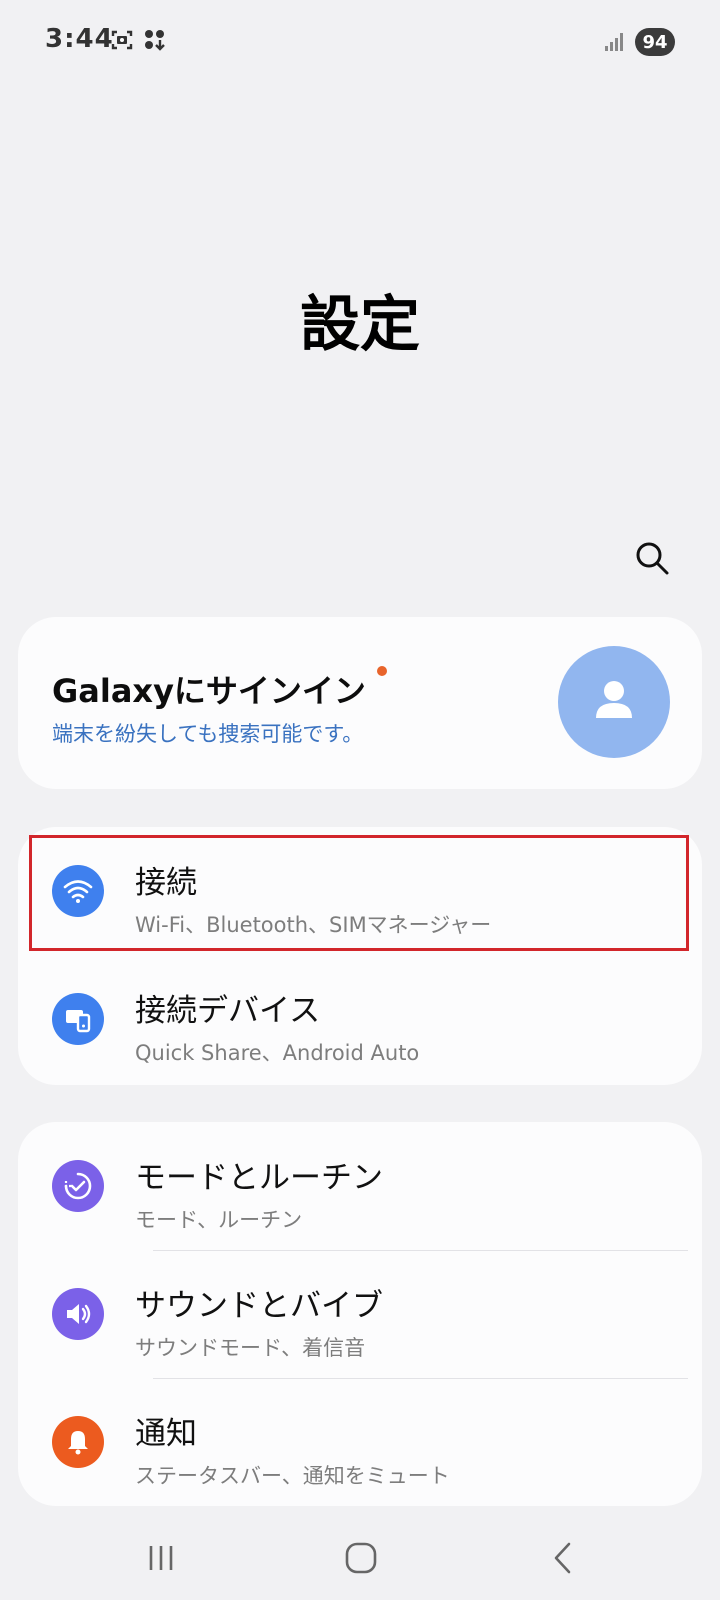  What do you see at coordinates (79, 39) in the screenshot?
I see `status-time: 3:44` at bounding box center [79, 39].